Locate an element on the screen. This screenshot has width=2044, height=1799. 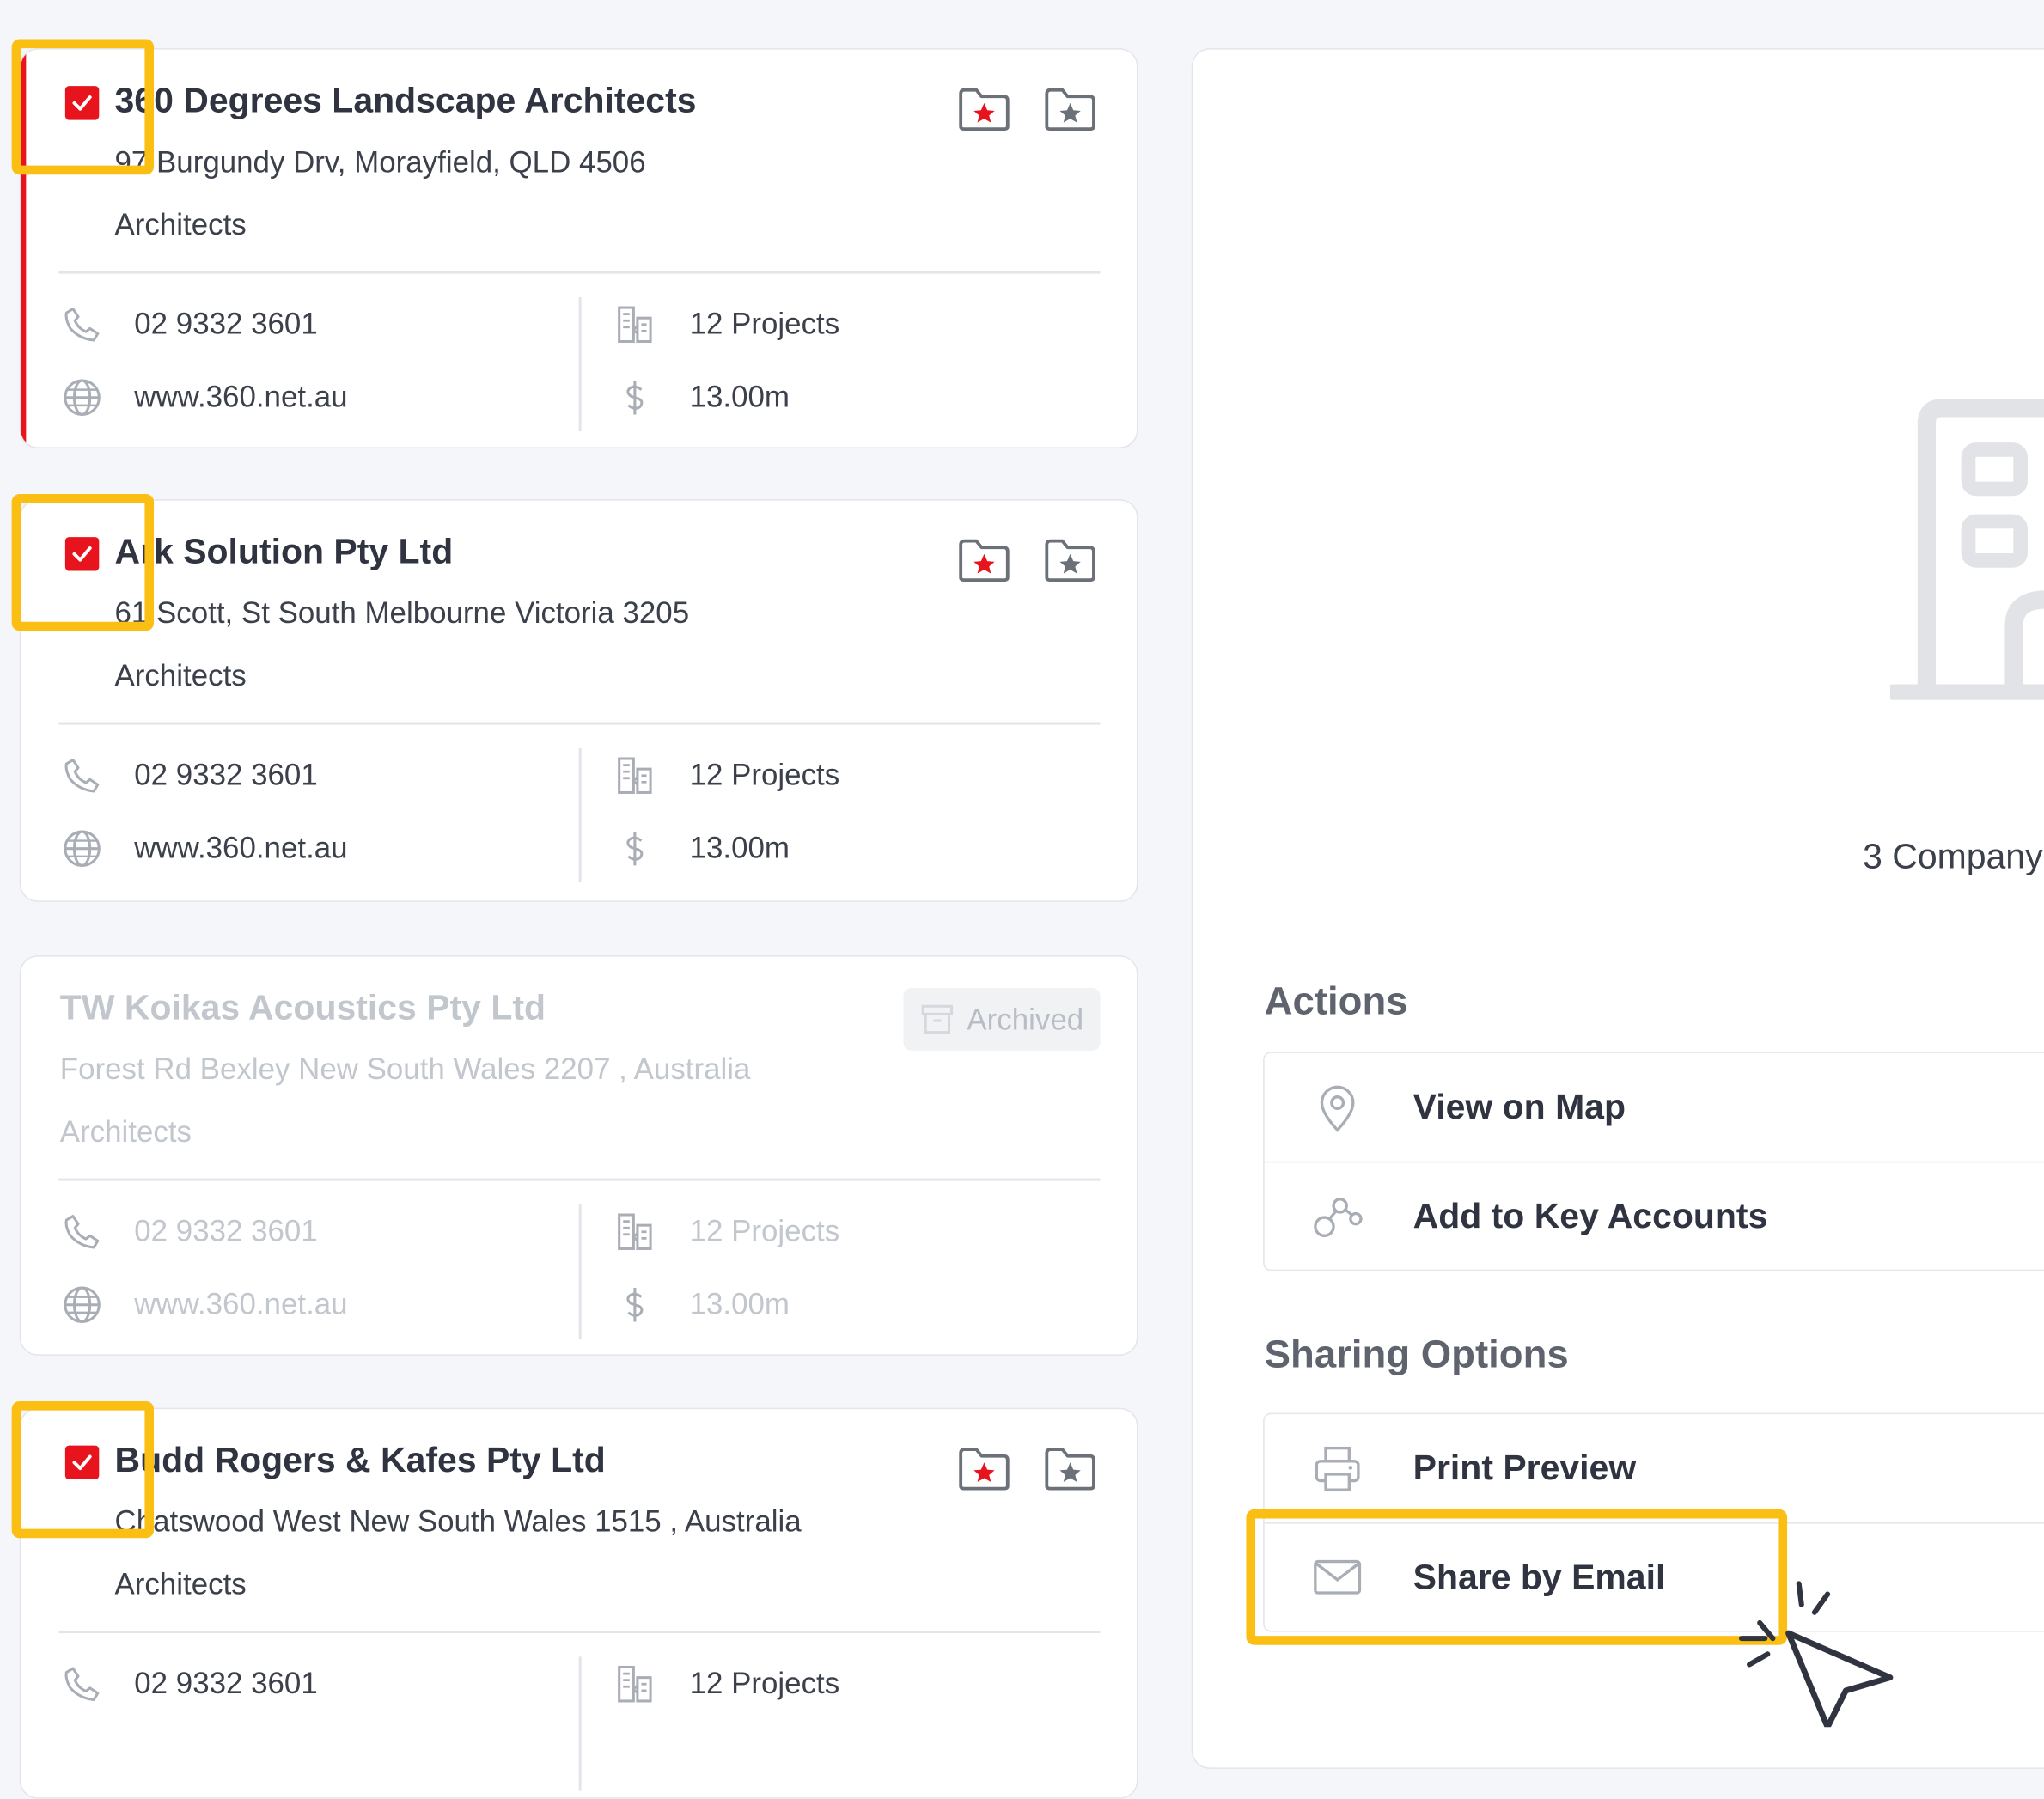
company-name: Budd Rogers & Kafes Pty Ltd is located at coordinates (360, 1461).